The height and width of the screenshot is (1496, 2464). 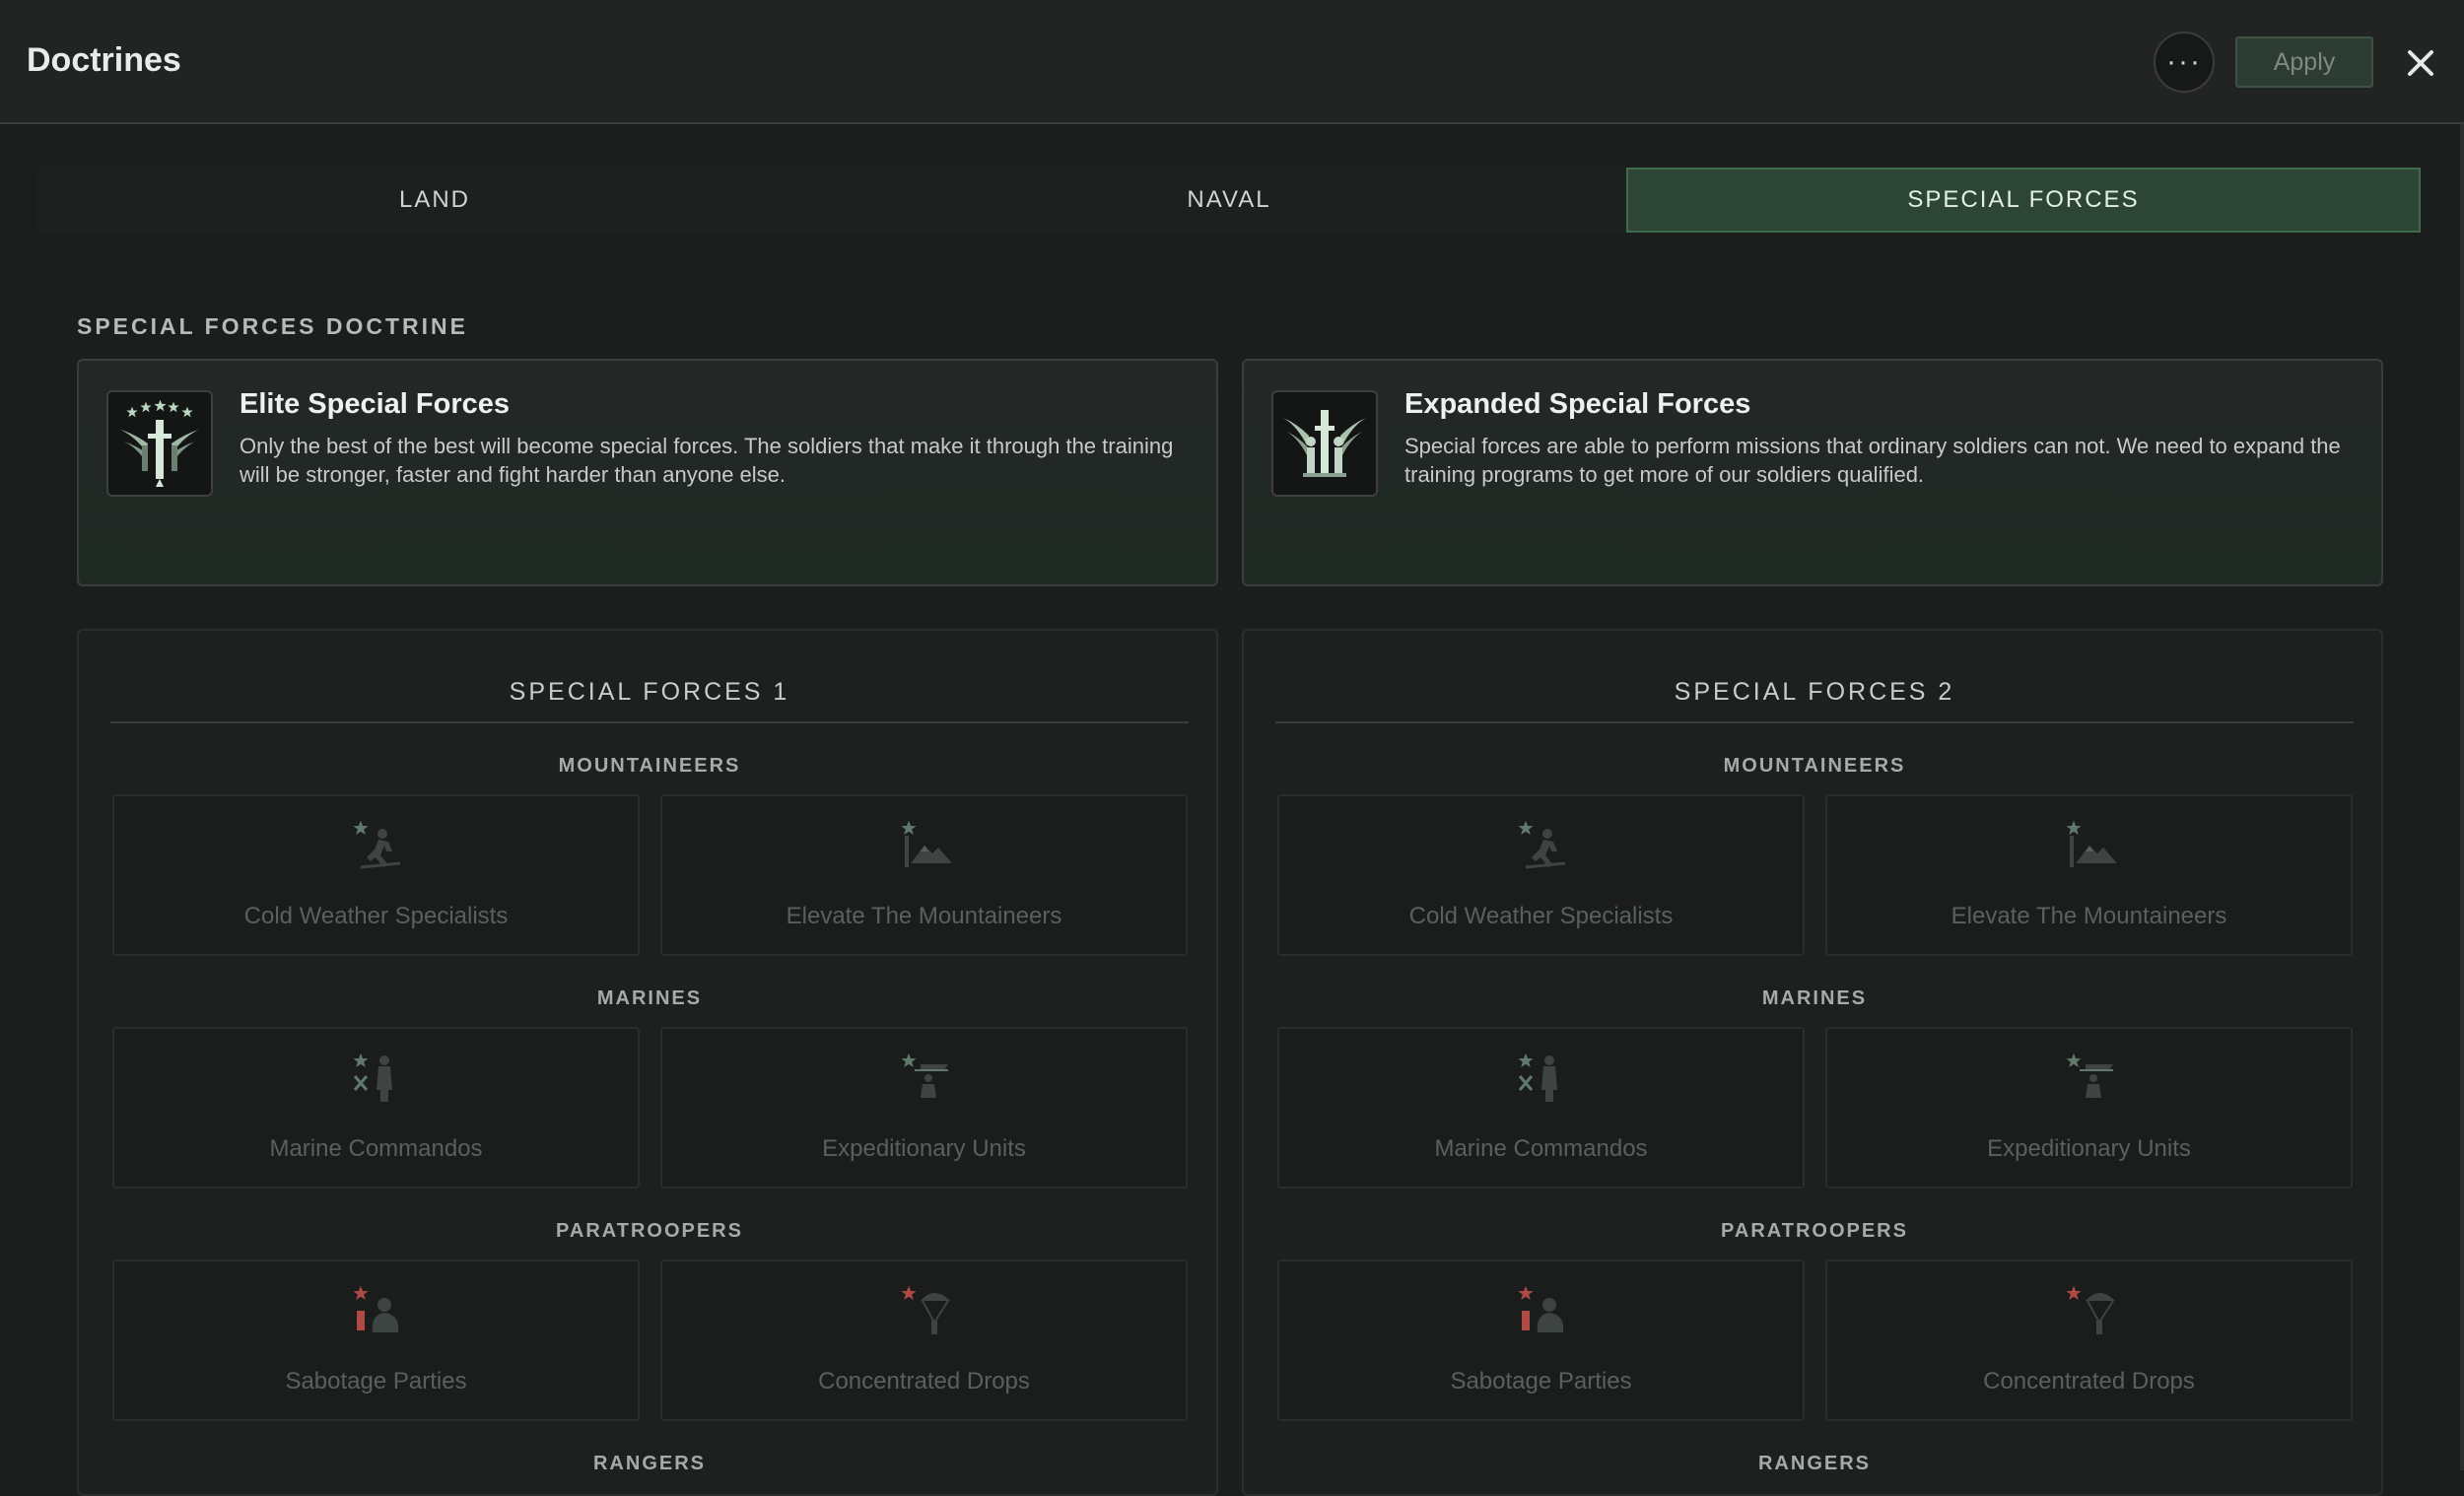 I want to click on tab-special-forces: SPECIAL FORCES, so click(x=2023, y=200).